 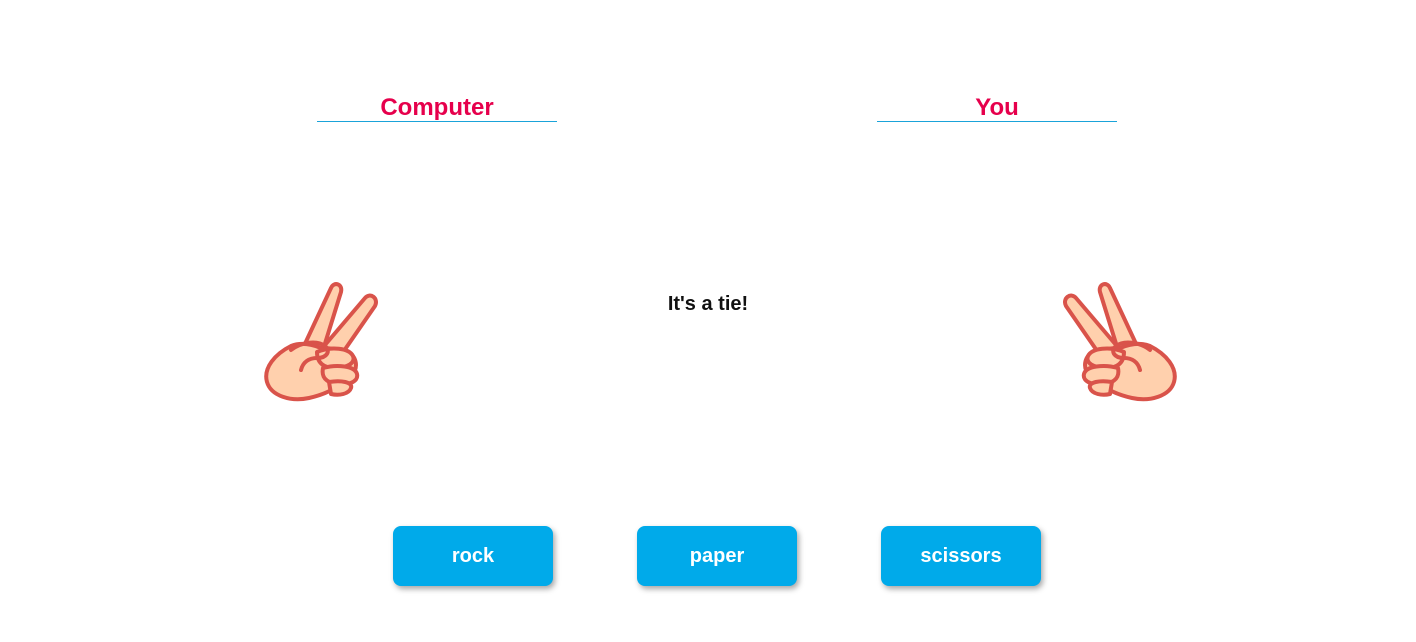 What do you see at coordinates (437, 107) in the screenshot?
I see `computer-label: Computer` at bounding box center [437, 107].